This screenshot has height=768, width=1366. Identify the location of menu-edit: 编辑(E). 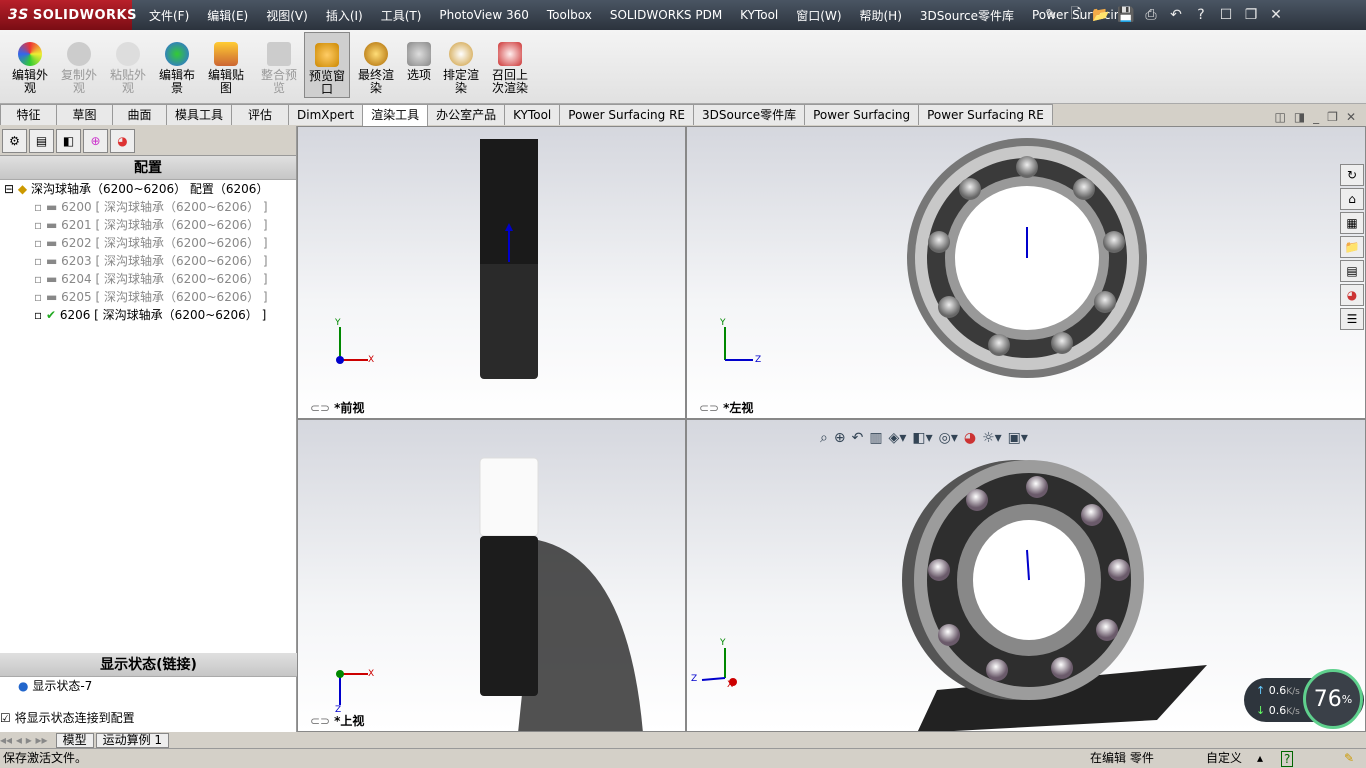
(227, 15).